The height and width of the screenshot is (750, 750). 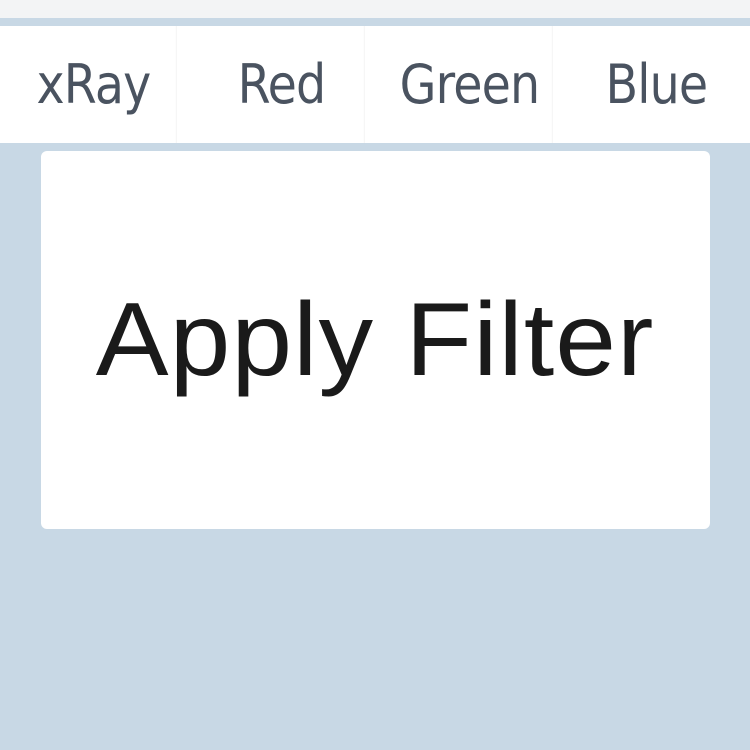 What do you see at coordinates (375, 9) in the screenshot?
I see `status-bar` at bounding box center [375, 9].